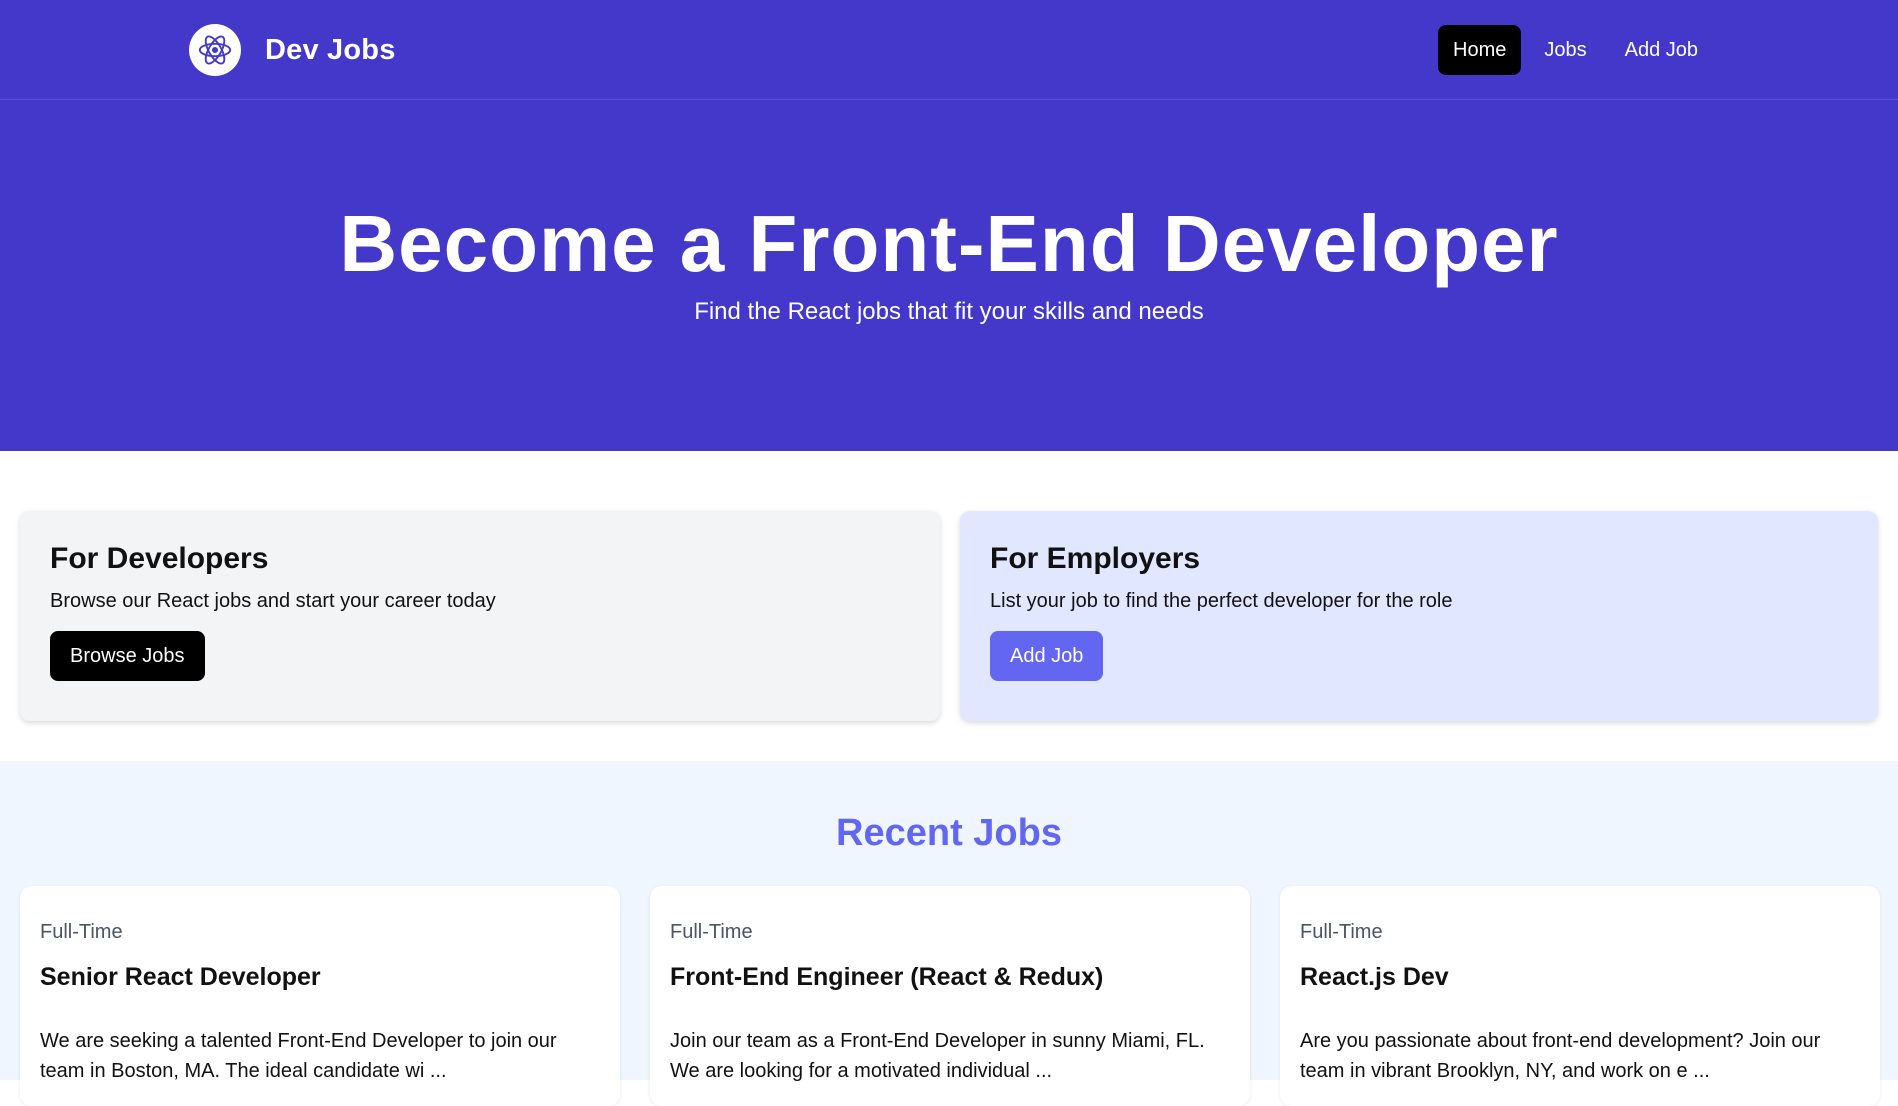  I want to click on nav-link-jobs: Jobs, so click(1565, 50).